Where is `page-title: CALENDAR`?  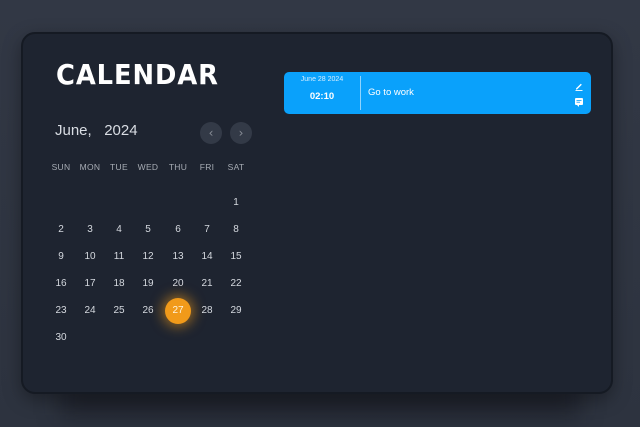
page-title: CALENDAR is located at coordinates (137, 74).